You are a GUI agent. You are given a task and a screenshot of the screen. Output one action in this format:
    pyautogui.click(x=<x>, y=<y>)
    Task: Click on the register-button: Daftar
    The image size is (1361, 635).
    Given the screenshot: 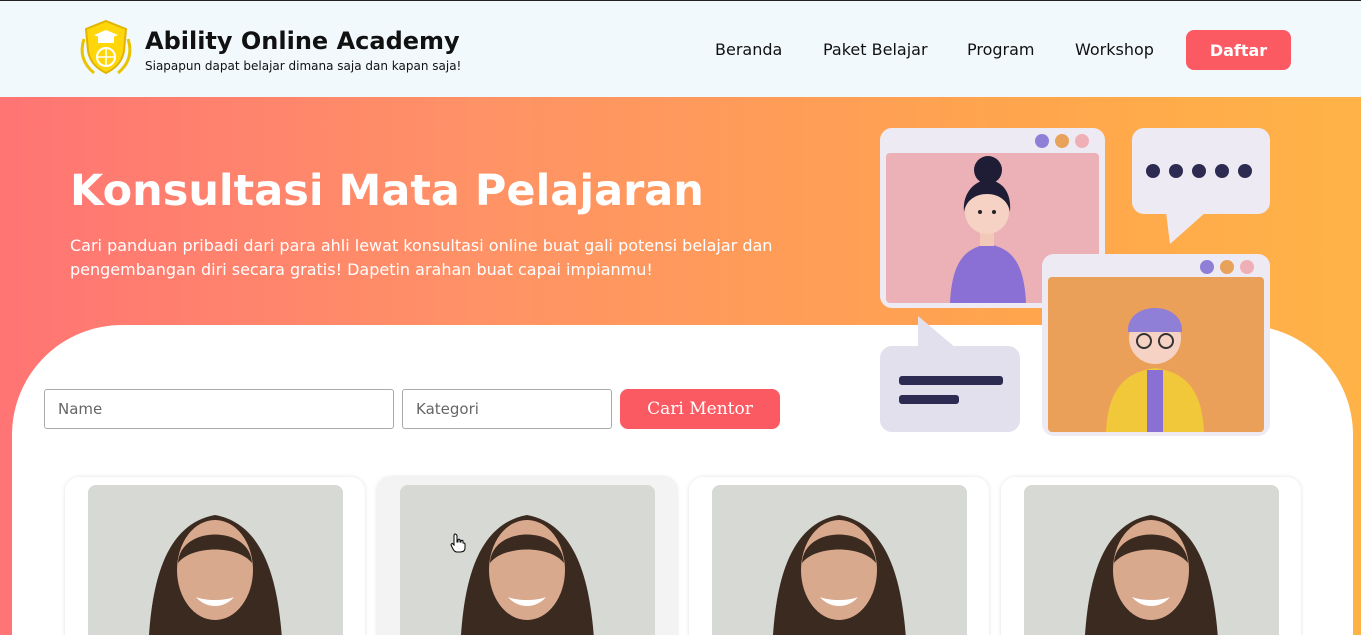 What is the action you would take?
    pyautogui.click(x=1238, y=50)
    